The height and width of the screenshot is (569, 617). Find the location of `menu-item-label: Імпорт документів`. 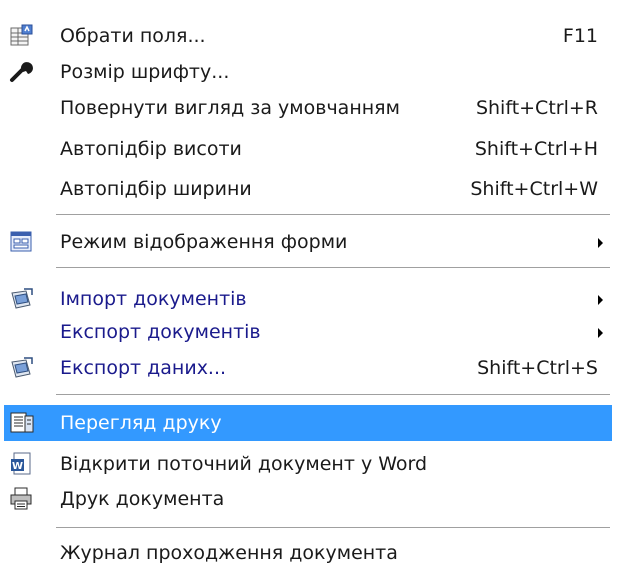

menu-item-label: Імпорт документів is located at coordinates (153, 299).